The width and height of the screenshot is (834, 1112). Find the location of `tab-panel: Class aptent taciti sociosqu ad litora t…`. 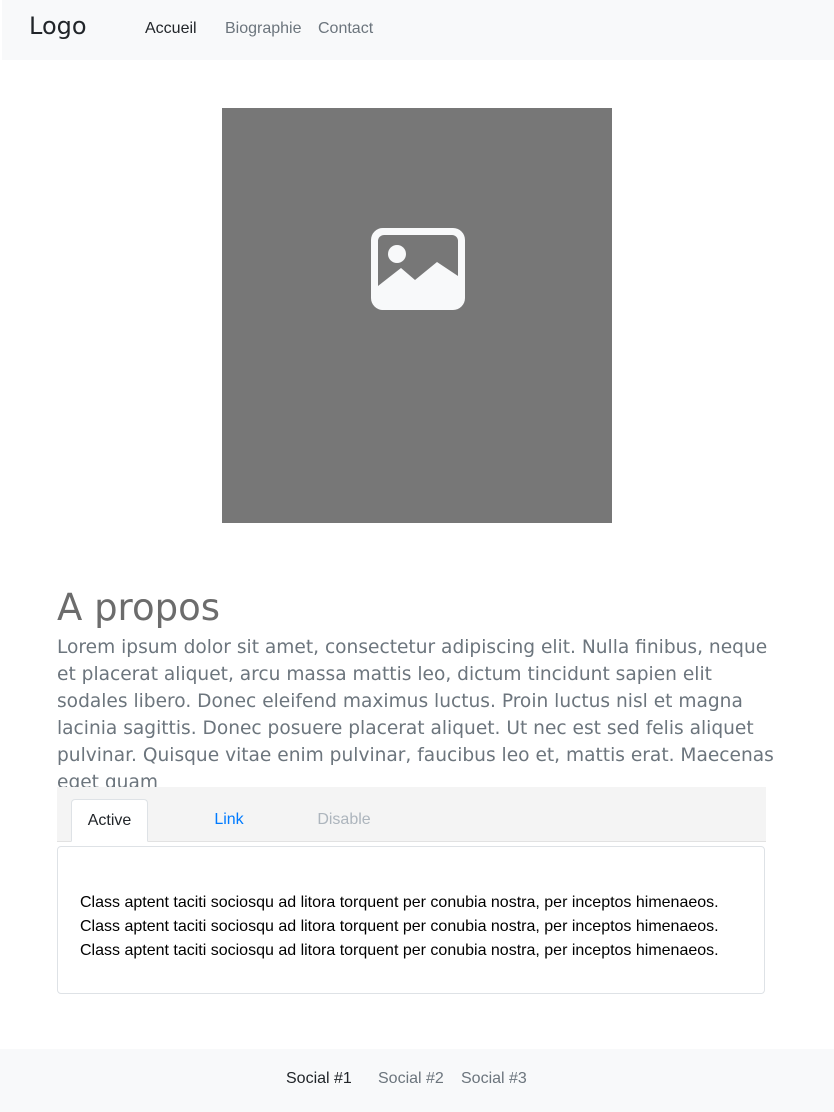

tab-panel: Class aptent taciti sociosqu ad litora t… is located at coordinates (411, 920).